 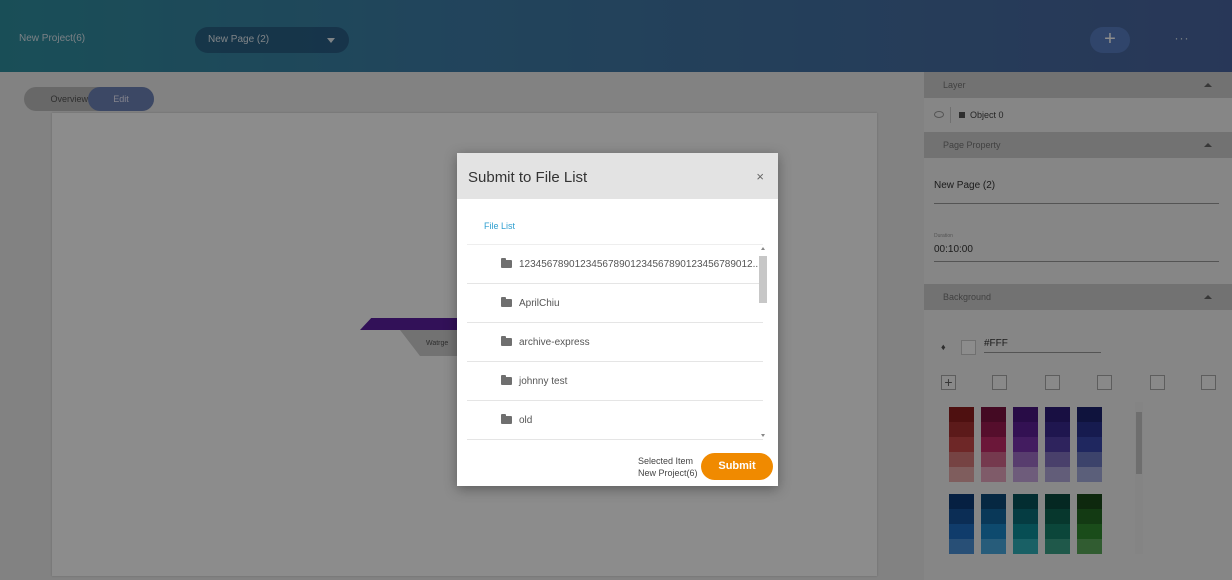 What do you see at coordinates (666, 461) in the screenshot?
I see `selected-item-label: Selected Item` at bounding box center [666, 461].